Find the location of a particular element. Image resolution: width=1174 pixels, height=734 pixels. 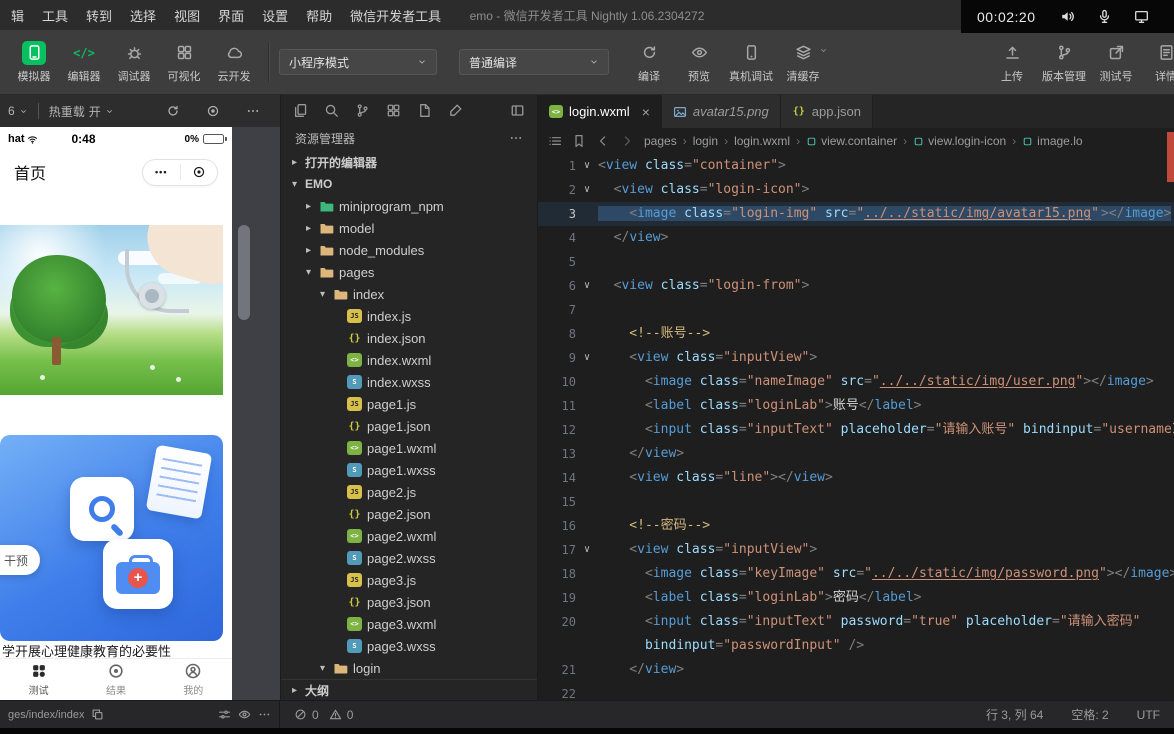

grid-icon is located at coordinates (393, 110).